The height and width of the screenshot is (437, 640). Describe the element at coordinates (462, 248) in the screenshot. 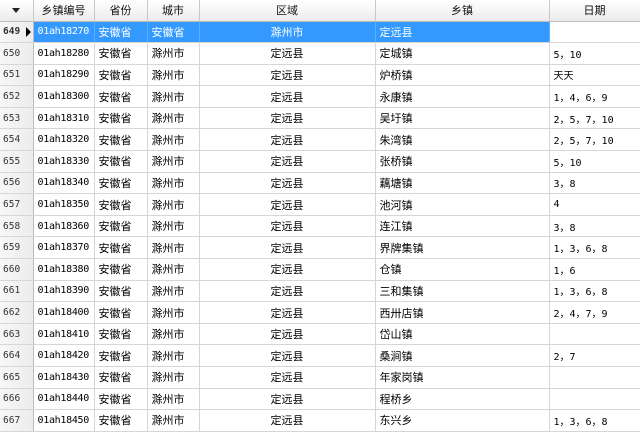

I see `cell-town: 界牌集镇` at that location.